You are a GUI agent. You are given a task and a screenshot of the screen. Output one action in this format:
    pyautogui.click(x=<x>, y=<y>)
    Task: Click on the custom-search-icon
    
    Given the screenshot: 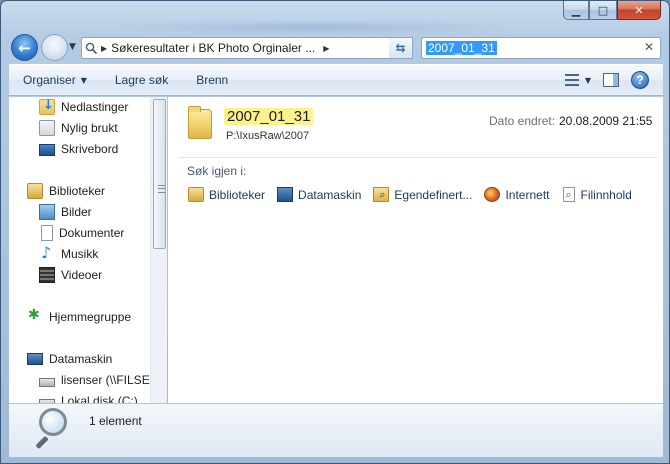 What is the action you would take?
    pyautogui.click(x=381, y=194)
    